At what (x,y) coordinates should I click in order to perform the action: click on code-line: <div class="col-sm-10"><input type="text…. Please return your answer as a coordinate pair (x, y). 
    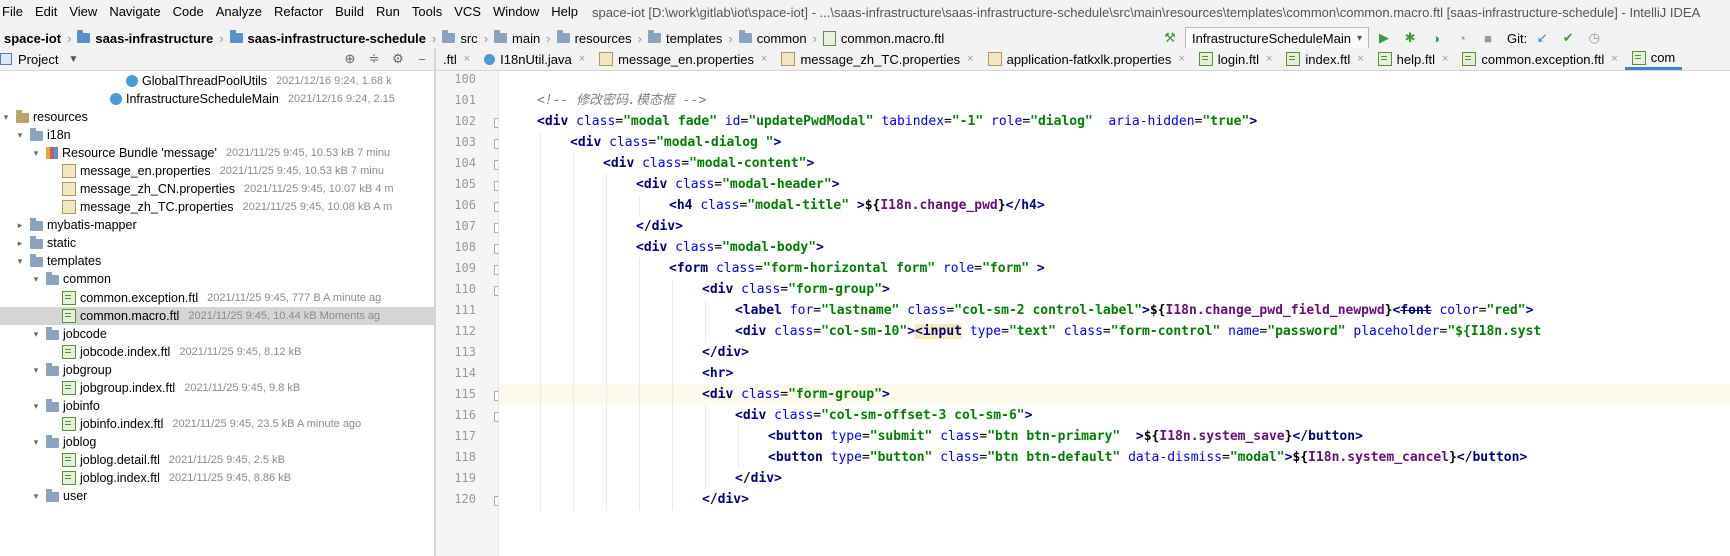
    Looking at the image, I should click on (1114, 331).